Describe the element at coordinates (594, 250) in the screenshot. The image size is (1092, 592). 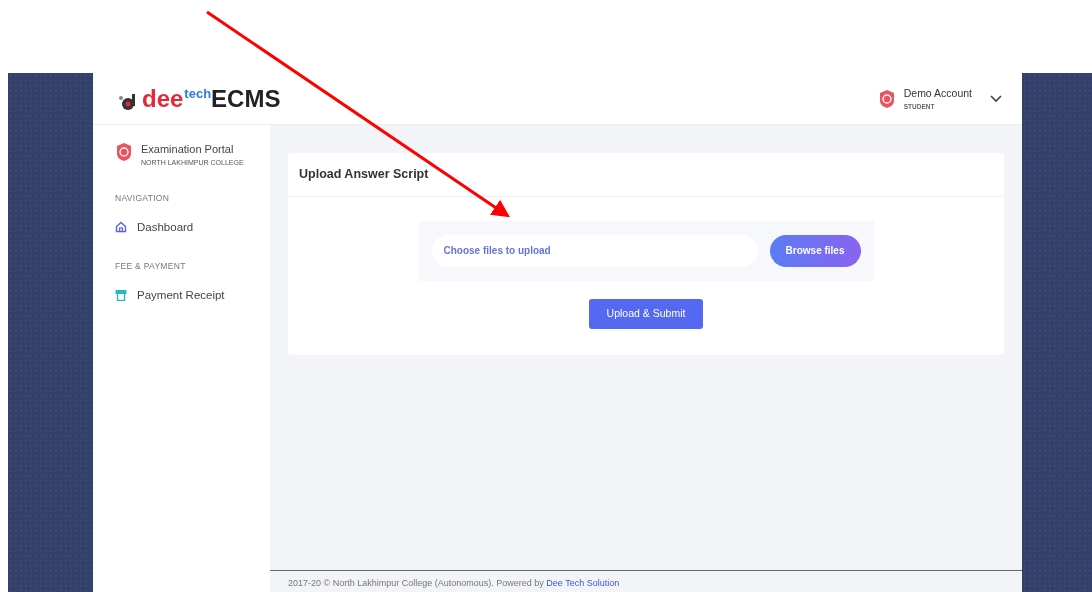
I see `file-input-field: Choose files to upload` at that location.